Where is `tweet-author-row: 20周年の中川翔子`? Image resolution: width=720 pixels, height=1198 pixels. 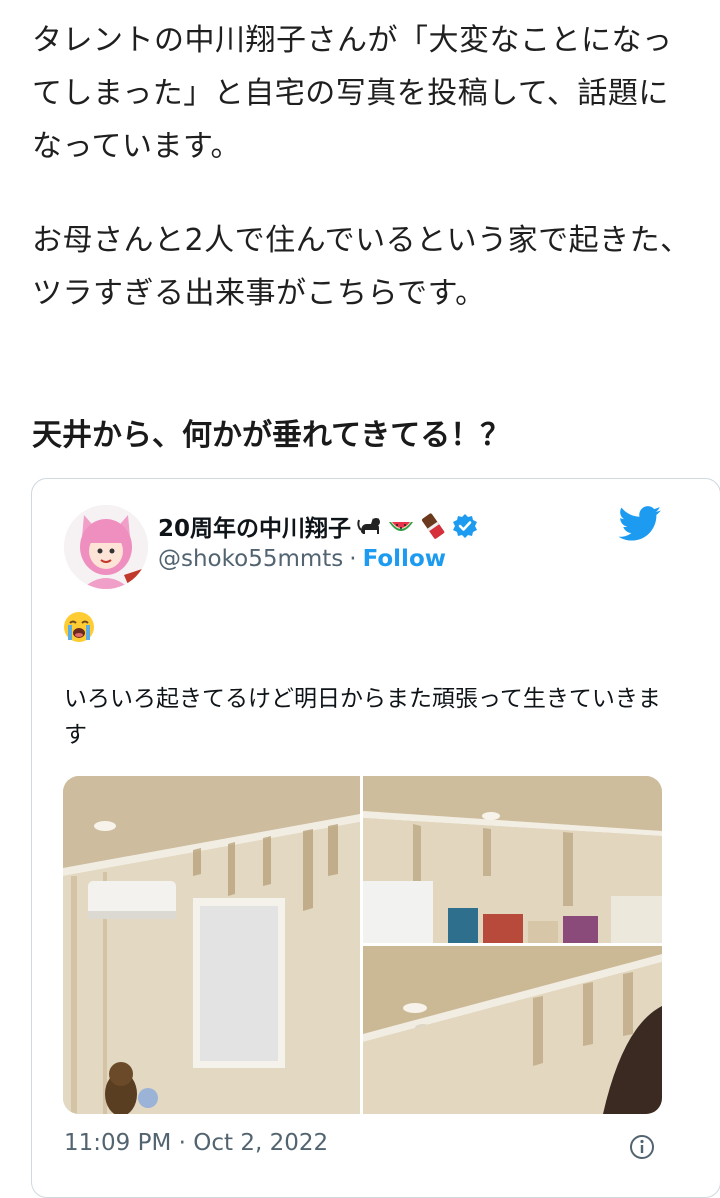
tweet-author-row: 20周年の中川翔子 is located at coordinates (318, 526).